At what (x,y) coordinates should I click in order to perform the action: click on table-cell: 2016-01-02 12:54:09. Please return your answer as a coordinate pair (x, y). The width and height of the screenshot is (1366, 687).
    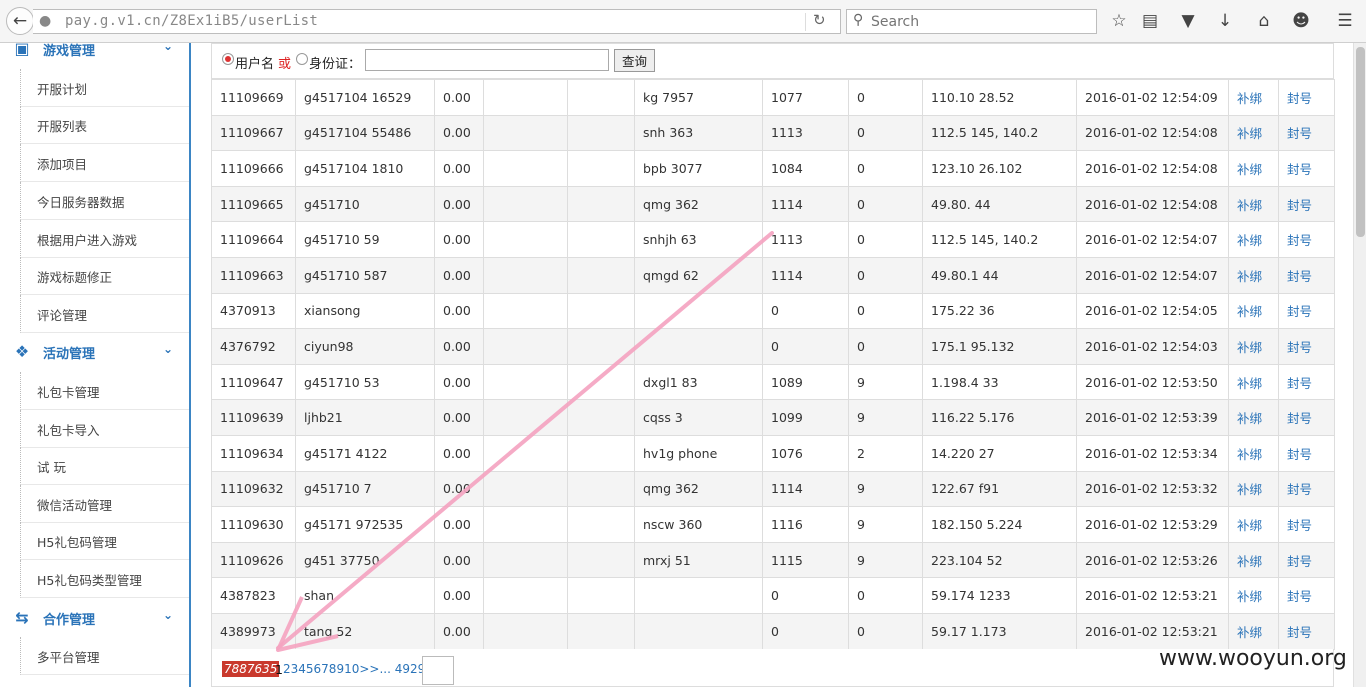
    Looking at the image, I should click on (1152, 97).